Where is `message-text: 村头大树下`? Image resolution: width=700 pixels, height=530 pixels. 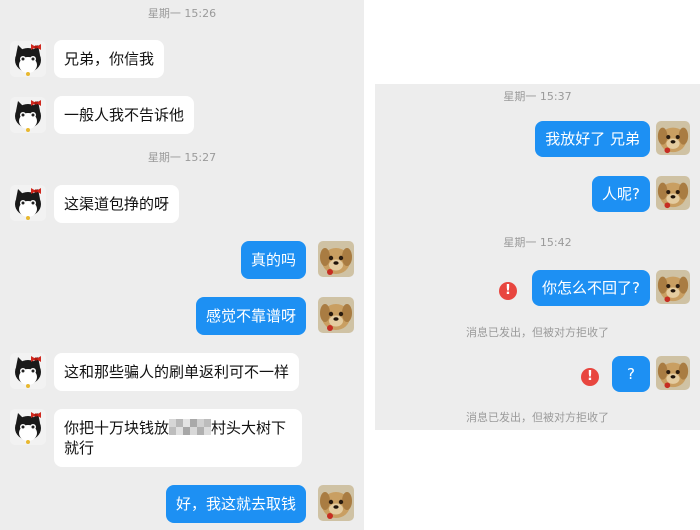 message-text: 村头大树下 is located at coordinates (249, 428).